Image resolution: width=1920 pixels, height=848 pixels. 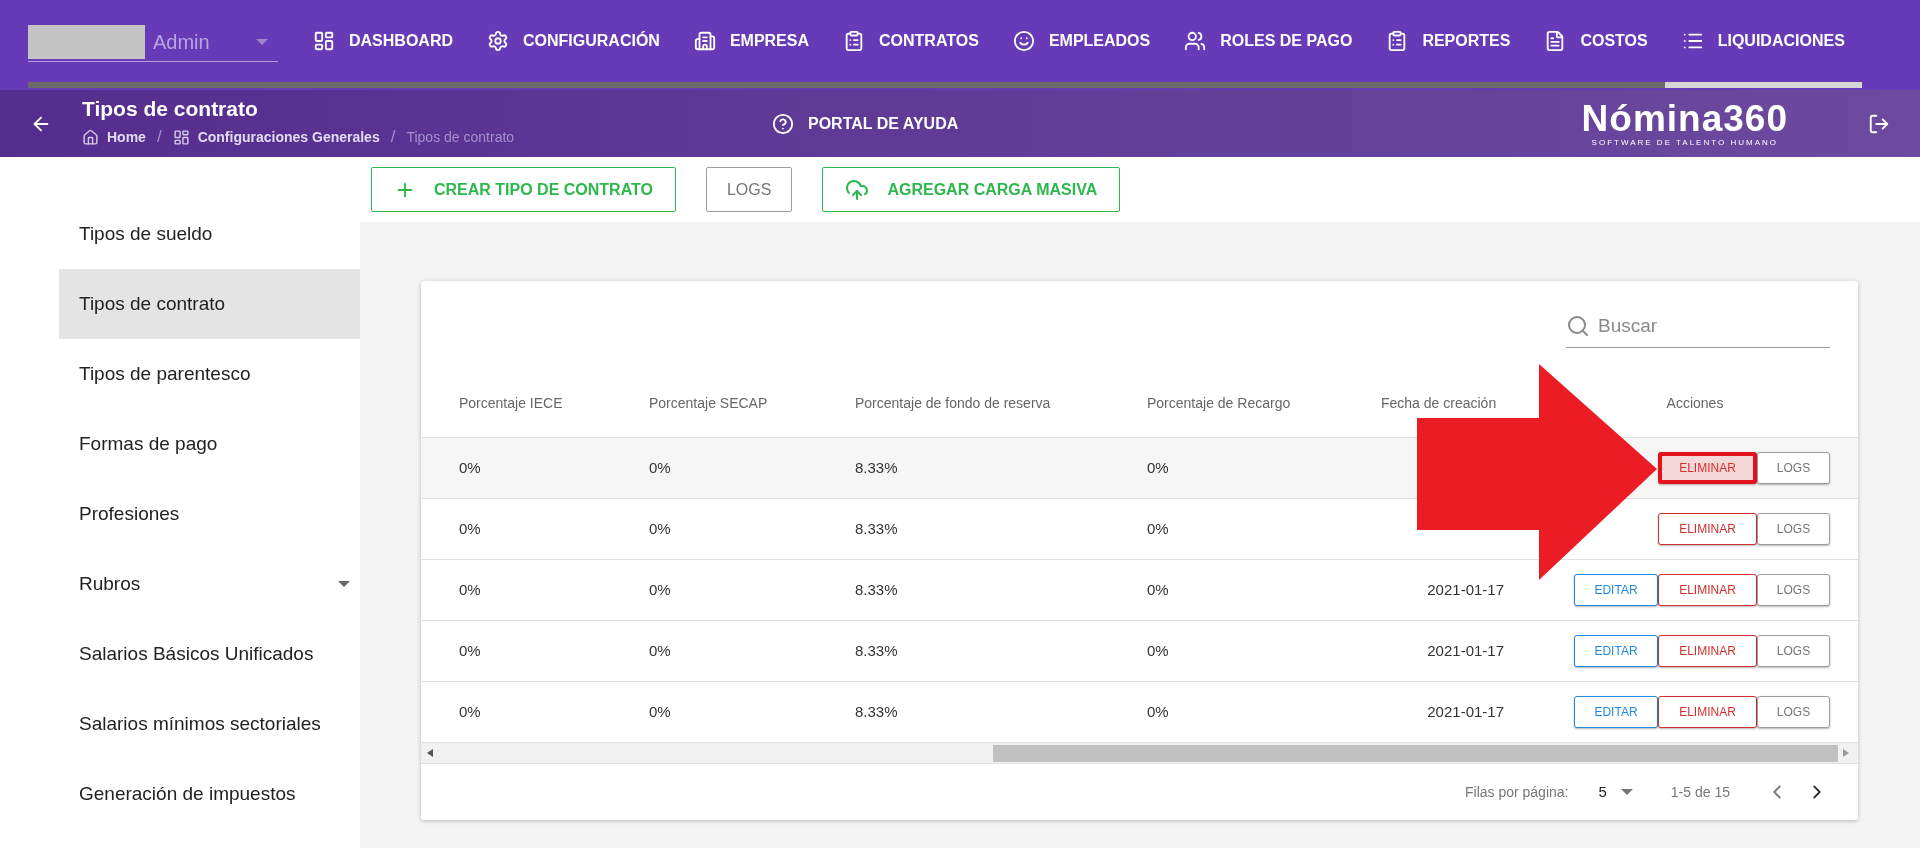 I want to click on breadcrumb-item: Home, so click(x=126, y=137).